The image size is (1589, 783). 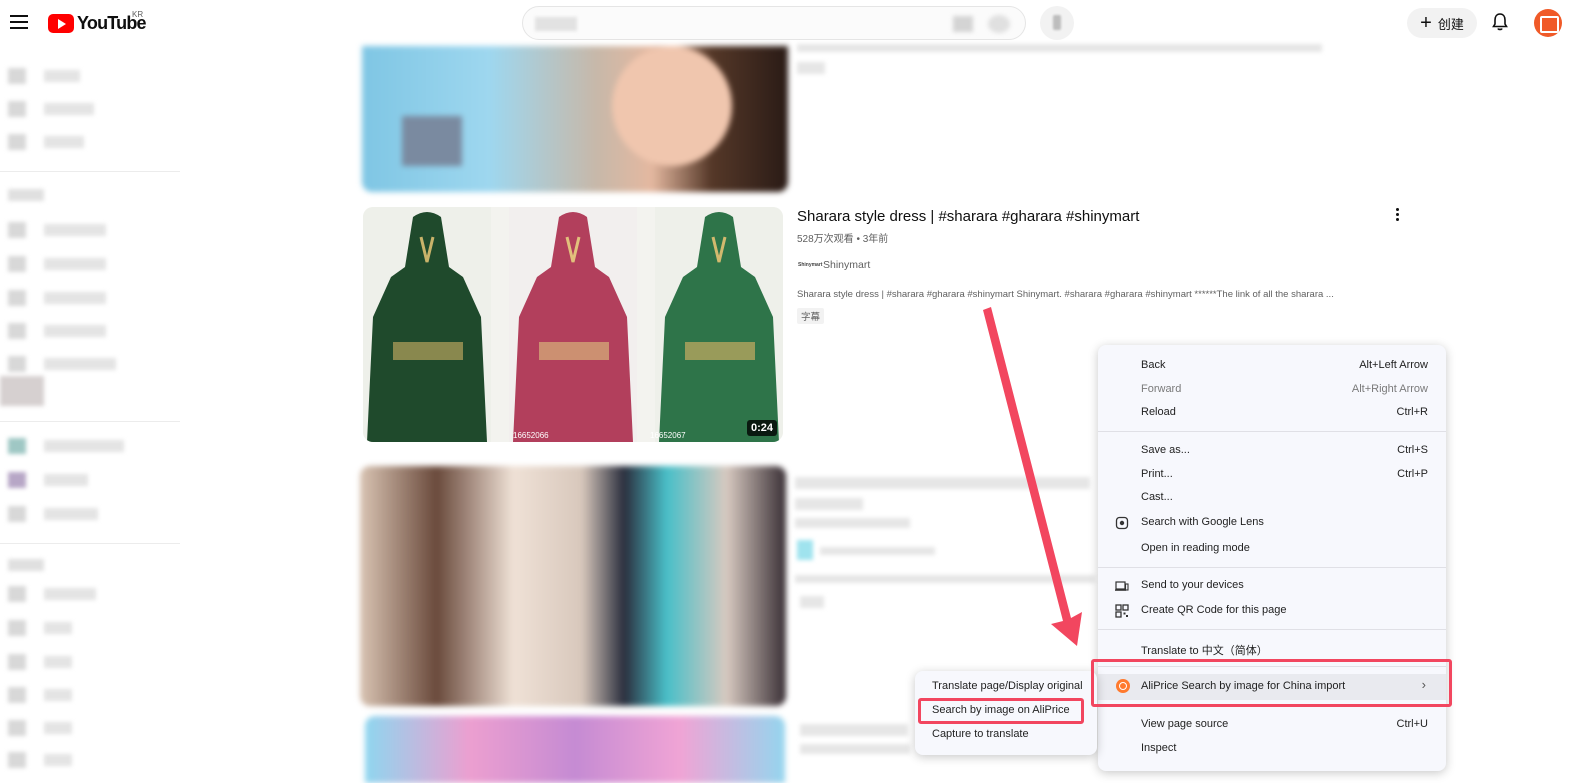 I want to click on avatar, so click(x=1548, y=23).